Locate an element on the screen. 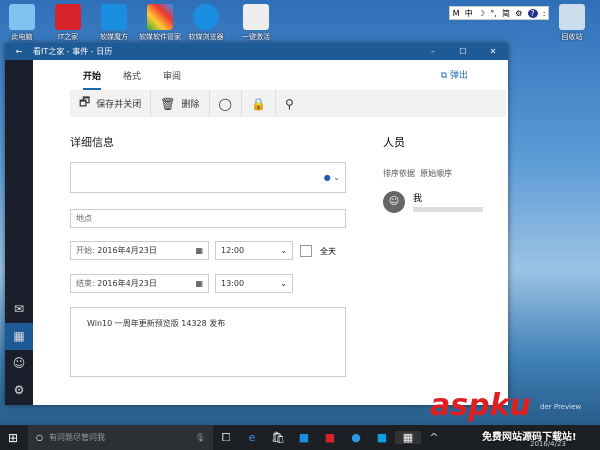  settings-icon: ⚙ is located at coordinates (19, 390).